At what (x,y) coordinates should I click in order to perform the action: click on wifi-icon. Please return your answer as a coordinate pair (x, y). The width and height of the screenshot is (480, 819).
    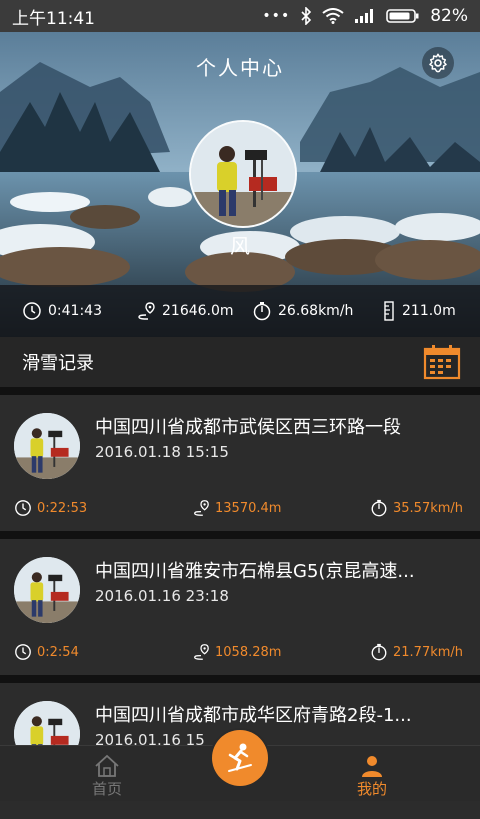
    Looking at the image, I should click on (333, 16).